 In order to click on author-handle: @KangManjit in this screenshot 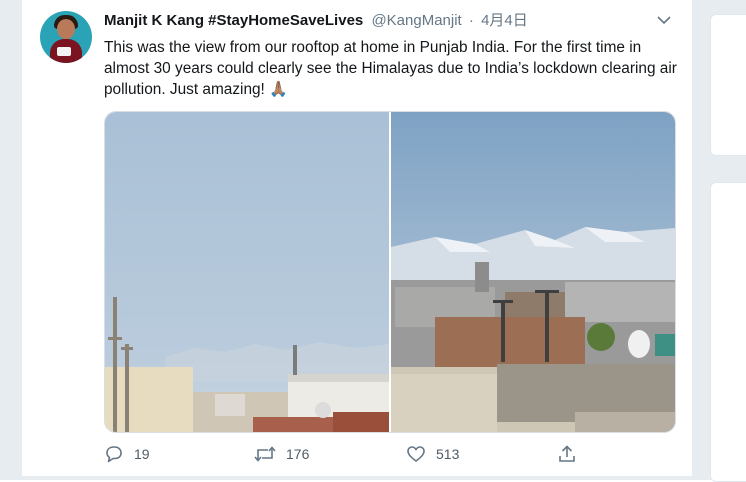, I will do `click(416, 20)`.